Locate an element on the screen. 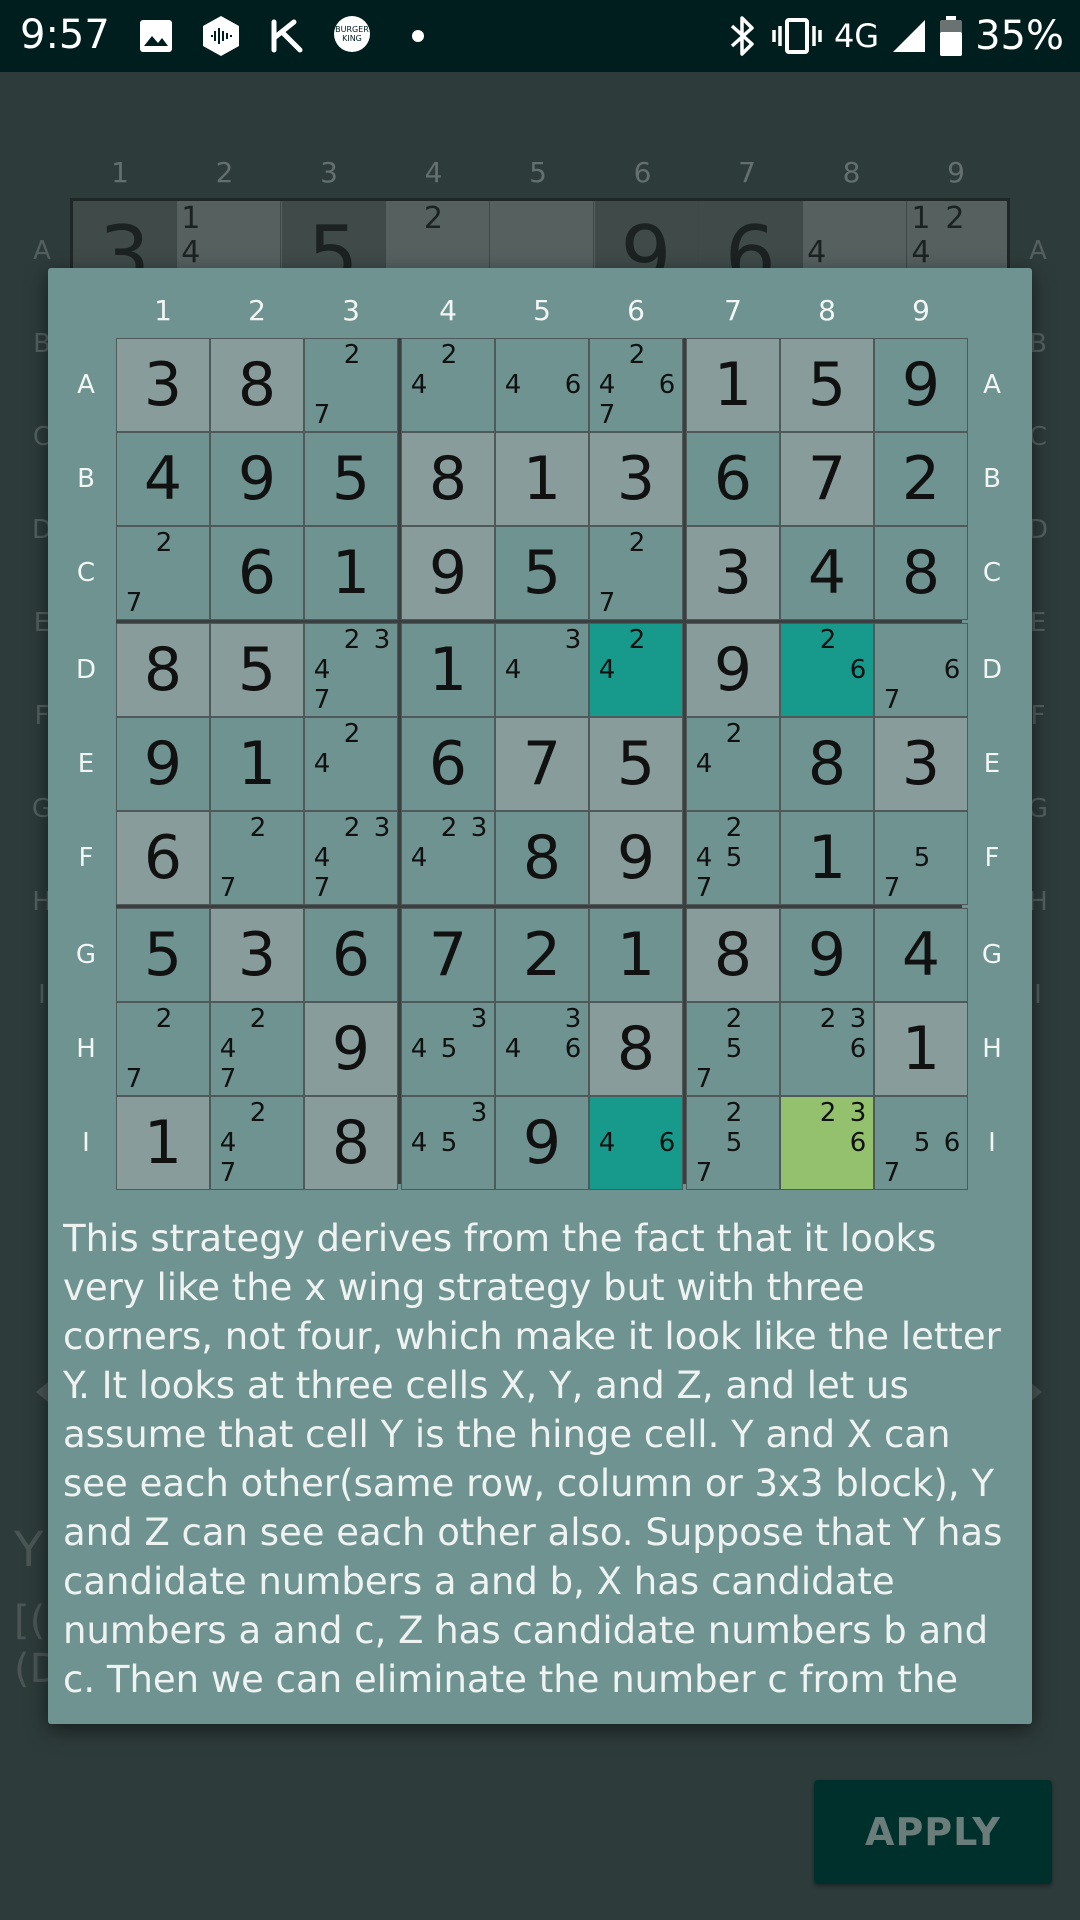 Image resolution: width=1080 pixels, height=1920 pixels. grid-cell-d8: 26 is located at coordinates (827, 670).